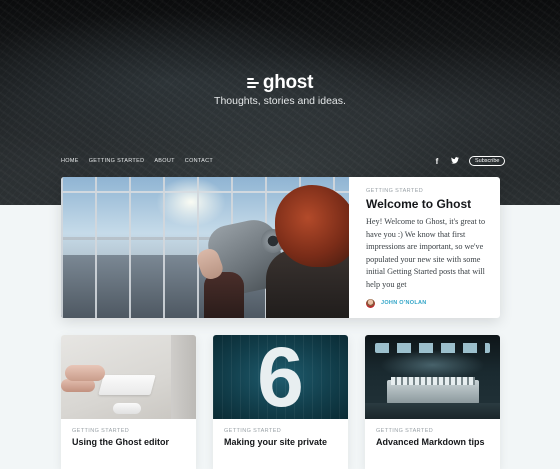  I want to click on post-author: JOHN O'NOLAN, so click(428, 303).